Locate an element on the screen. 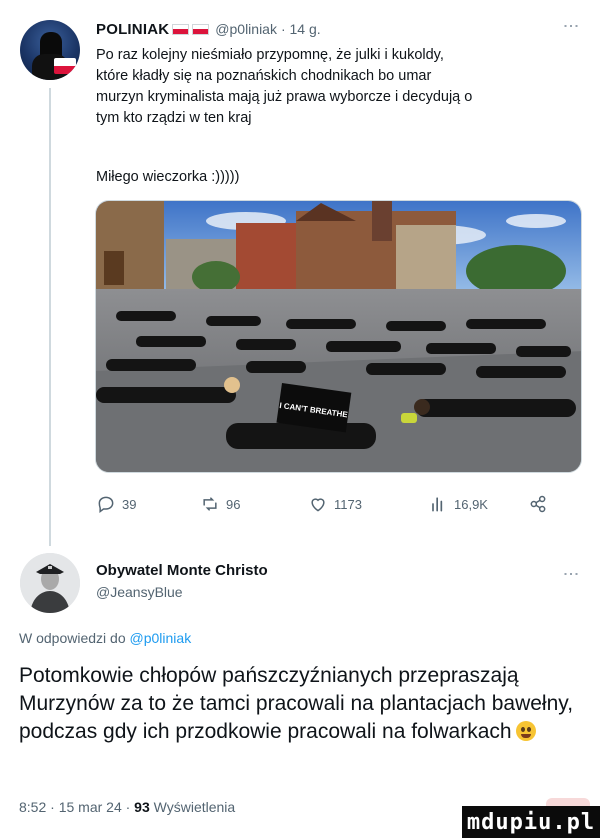  like-count: 1173 is located at coordinates (348, 504).